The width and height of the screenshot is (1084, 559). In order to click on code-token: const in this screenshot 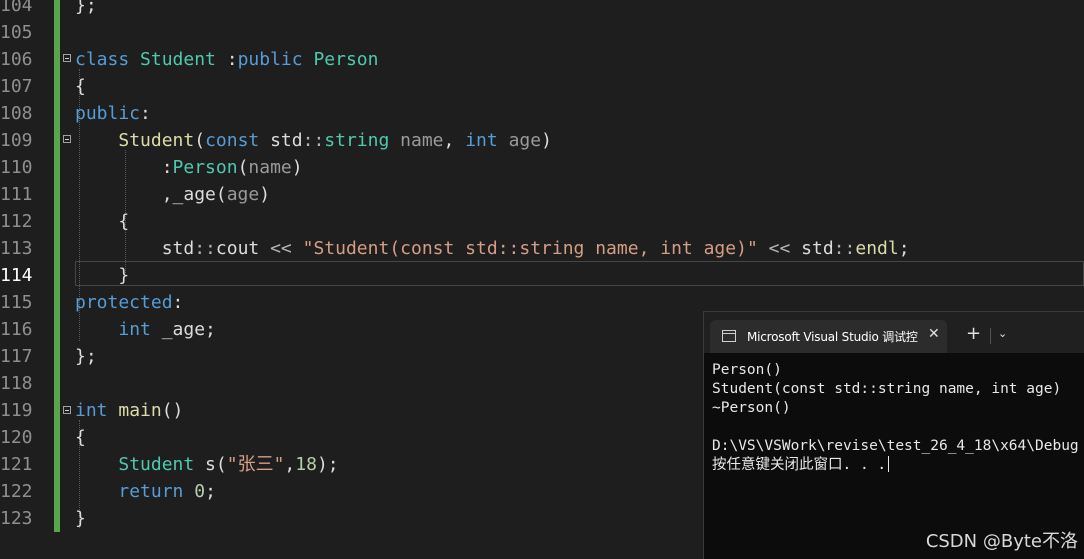, I will do `click(232, 140)`.